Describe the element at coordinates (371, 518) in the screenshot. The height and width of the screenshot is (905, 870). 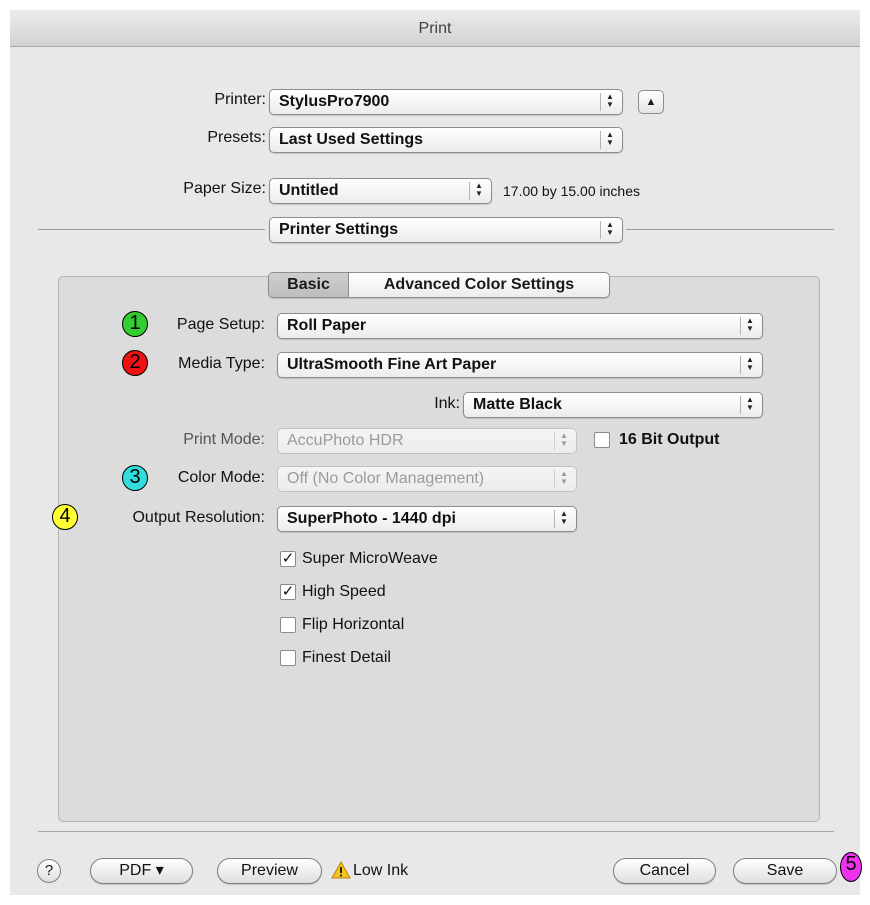
I see `output-resolution-value: SuperPhoto - 1440 dpi` at that location.